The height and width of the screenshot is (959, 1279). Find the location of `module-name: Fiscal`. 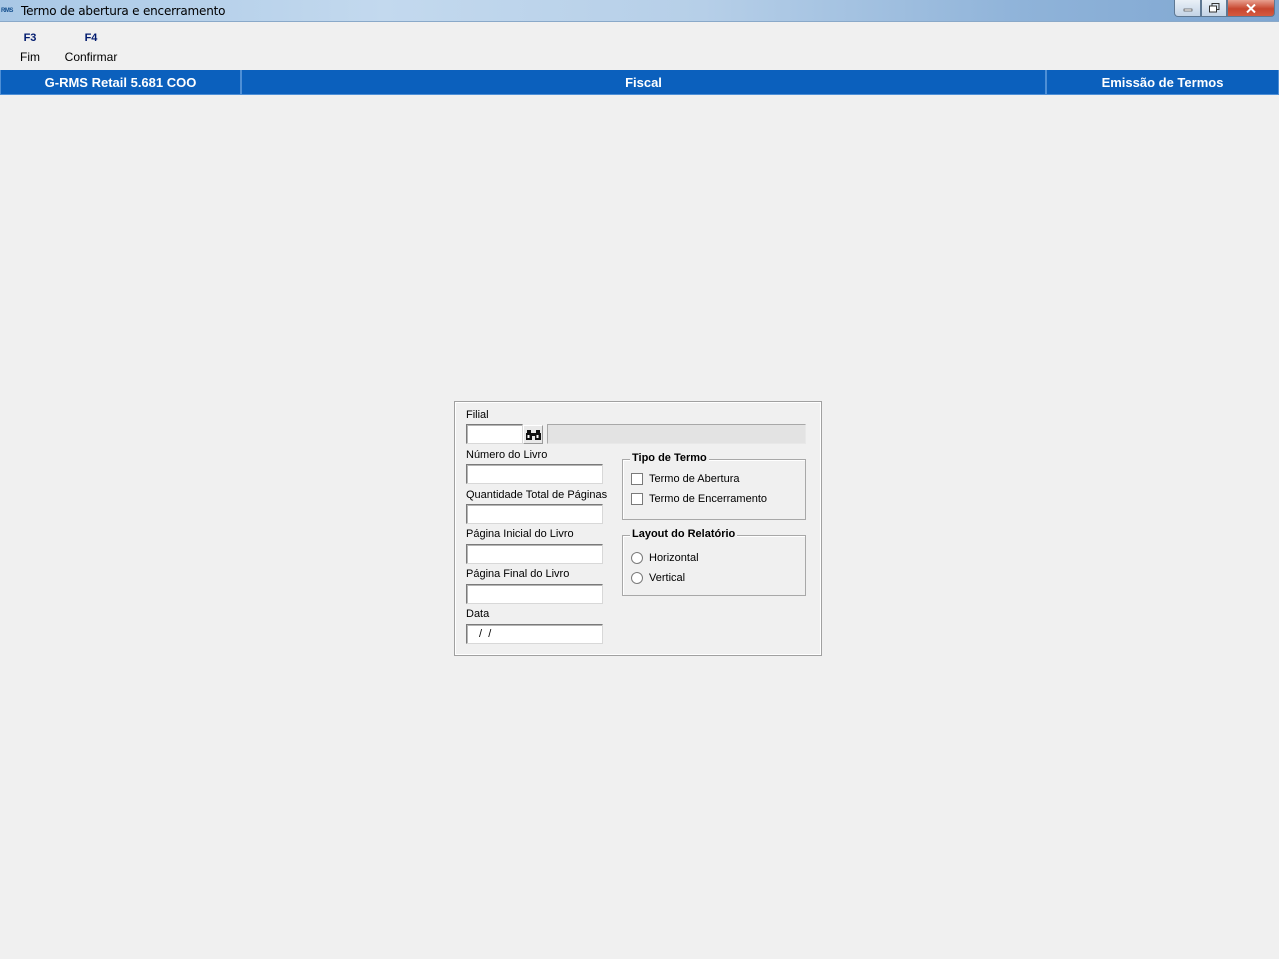

module-name: Fiscal is located at coordinates (643, 82).